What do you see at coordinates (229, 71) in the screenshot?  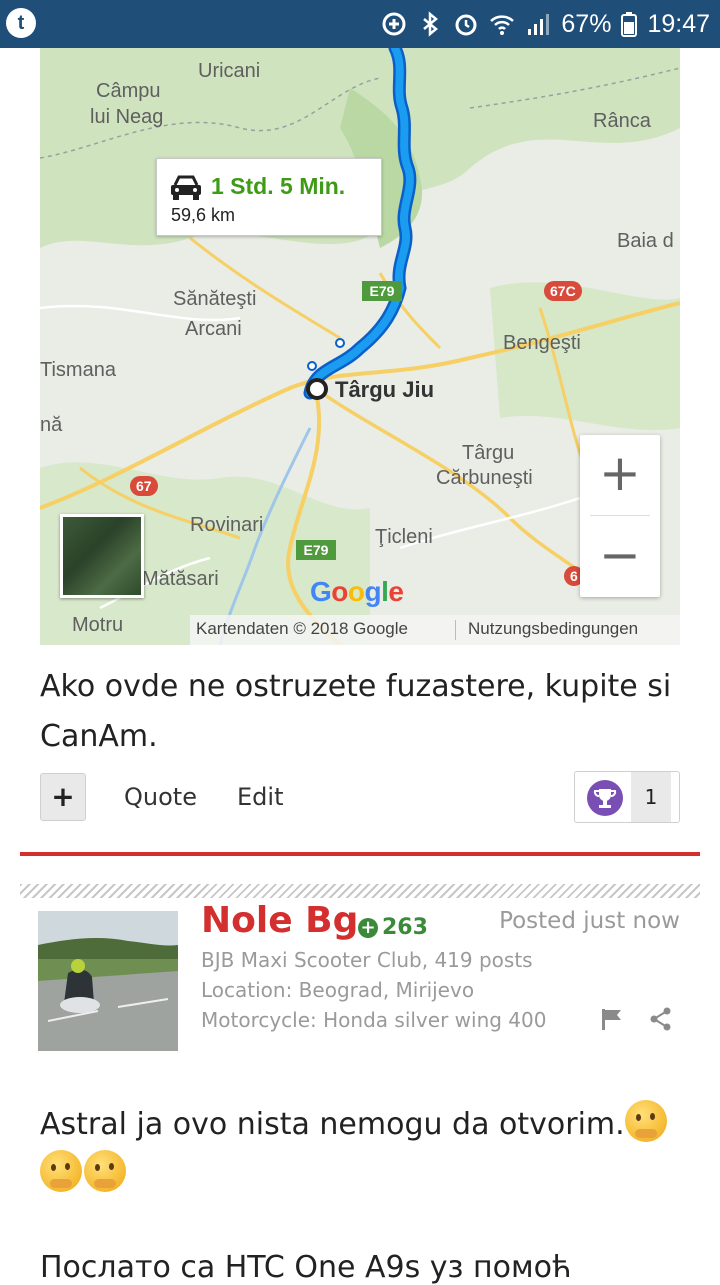 I see `map-label-uricani: Uricani` at bounding box center [229, 71].